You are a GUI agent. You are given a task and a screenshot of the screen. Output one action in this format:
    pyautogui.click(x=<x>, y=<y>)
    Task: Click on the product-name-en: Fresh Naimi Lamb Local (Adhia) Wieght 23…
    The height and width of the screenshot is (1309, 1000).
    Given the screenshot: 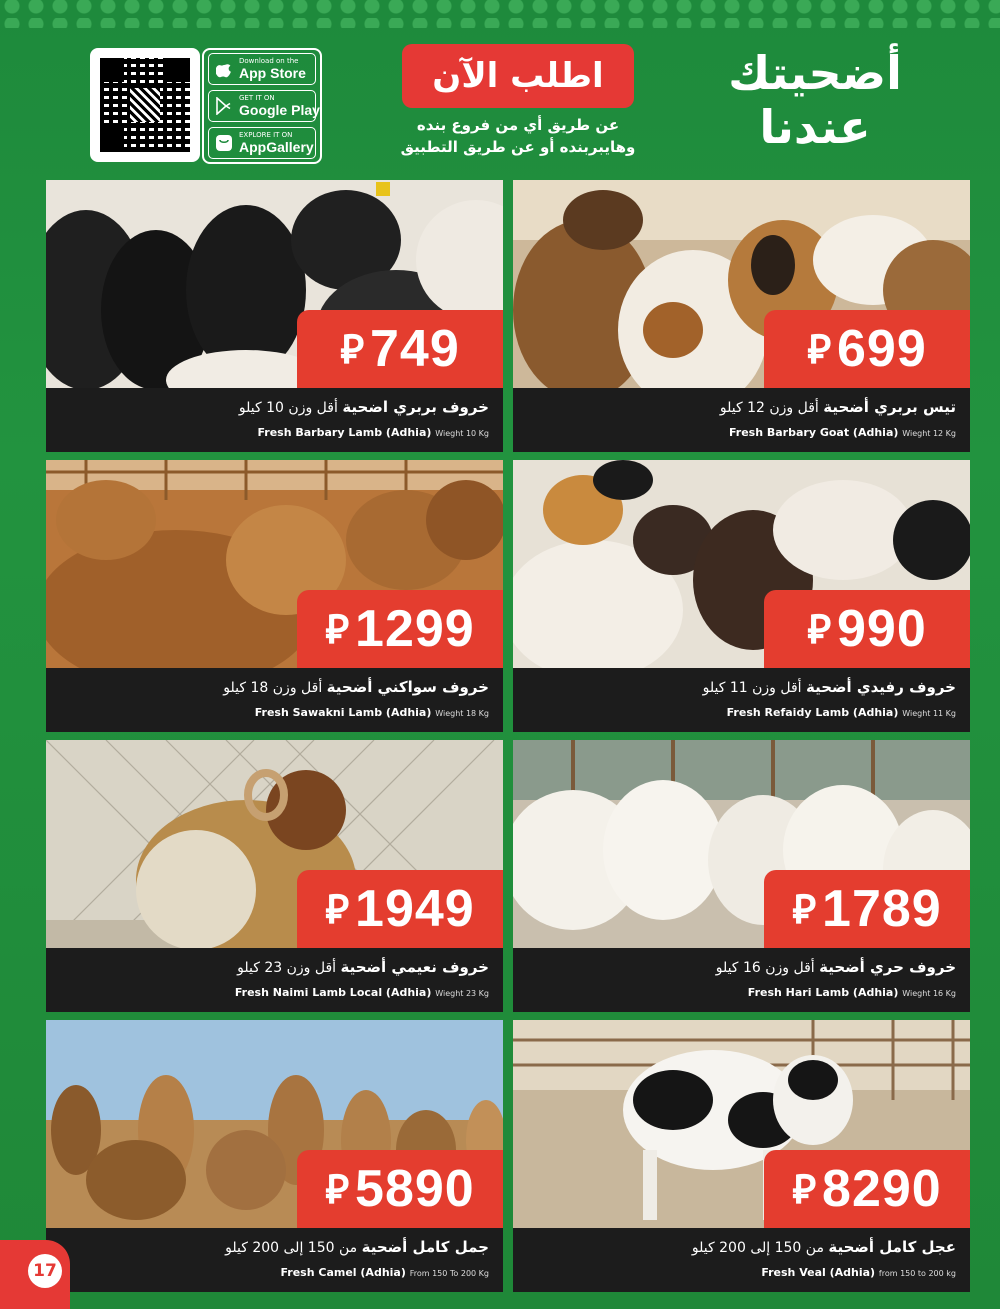 What is the action you would take?
    pyautogui.click(x=362, y=992)
    